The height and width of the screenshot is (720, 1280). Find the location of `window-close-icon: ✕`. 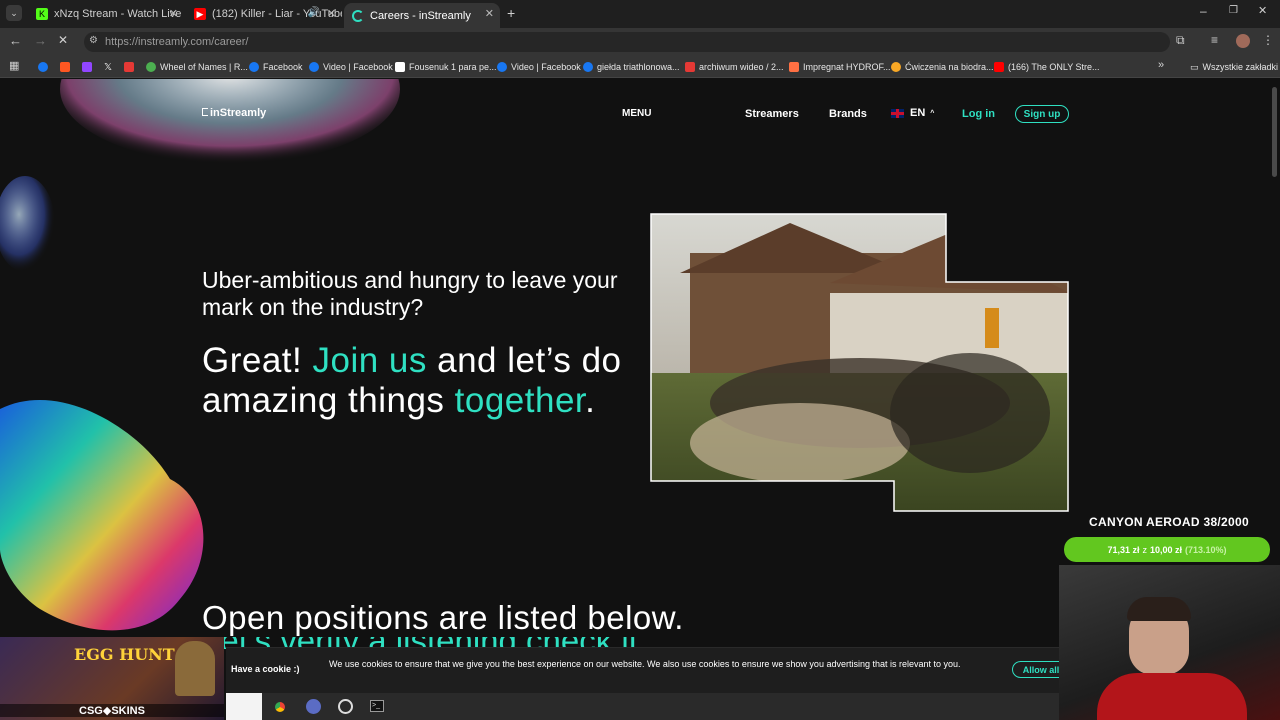

window-close-icon: ✕ is located at coordinates (1262, 10).